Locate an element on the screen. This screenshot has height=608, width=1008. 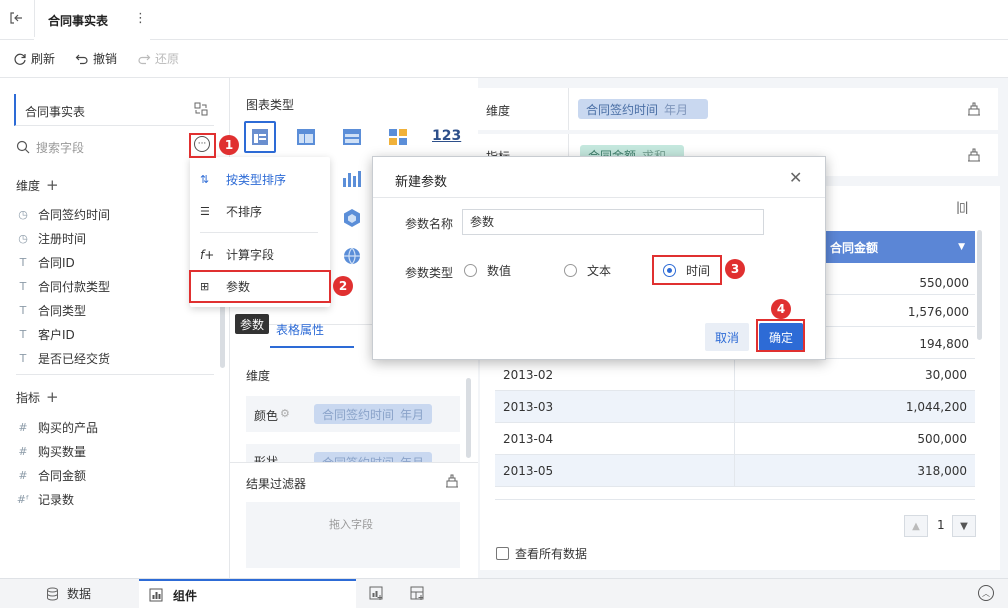
bar-chart-icon is located at coordinates (352, 179).